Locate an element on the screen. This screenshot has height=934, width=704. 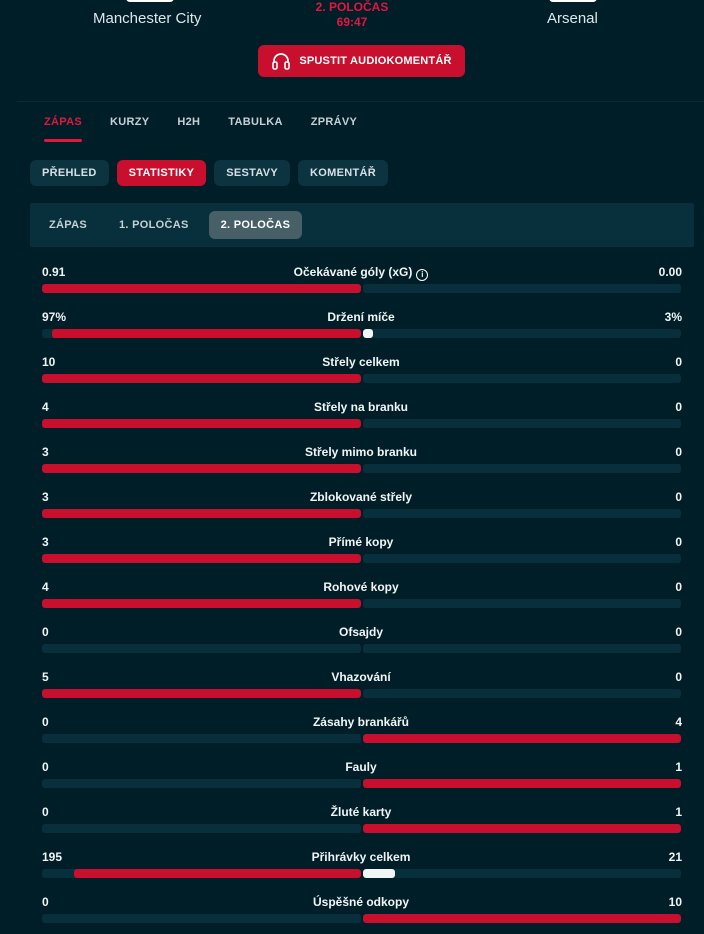
stat-label-text: Zásahy brankářů is located at coordinates (361, 722).